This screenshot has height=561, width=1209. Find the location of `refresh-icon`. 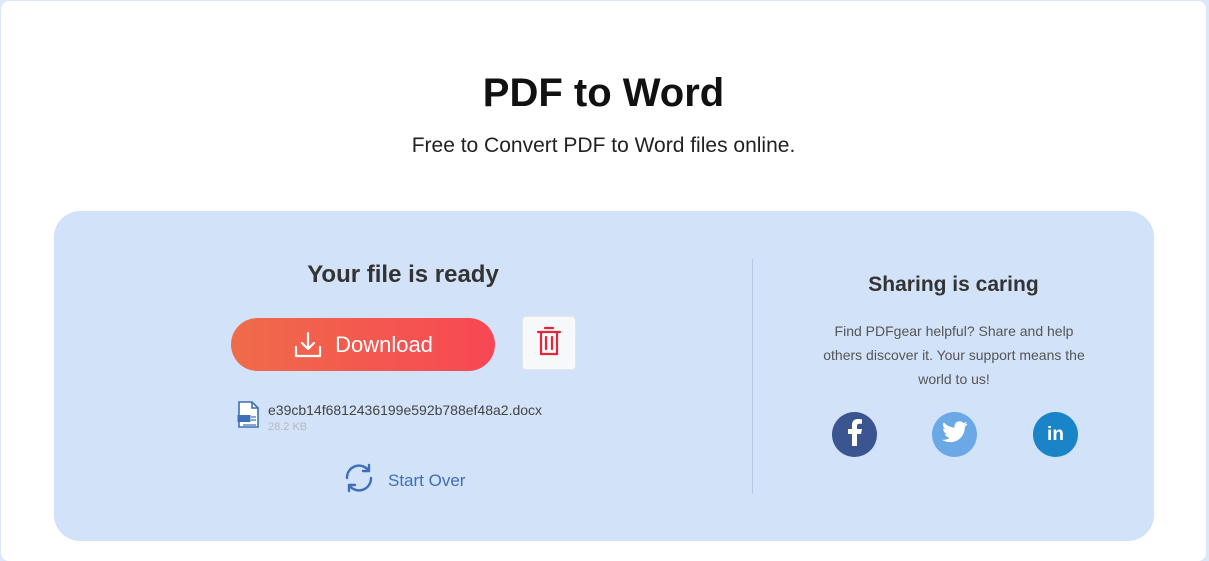

refresh-icon is located at coordinates (359, 480).